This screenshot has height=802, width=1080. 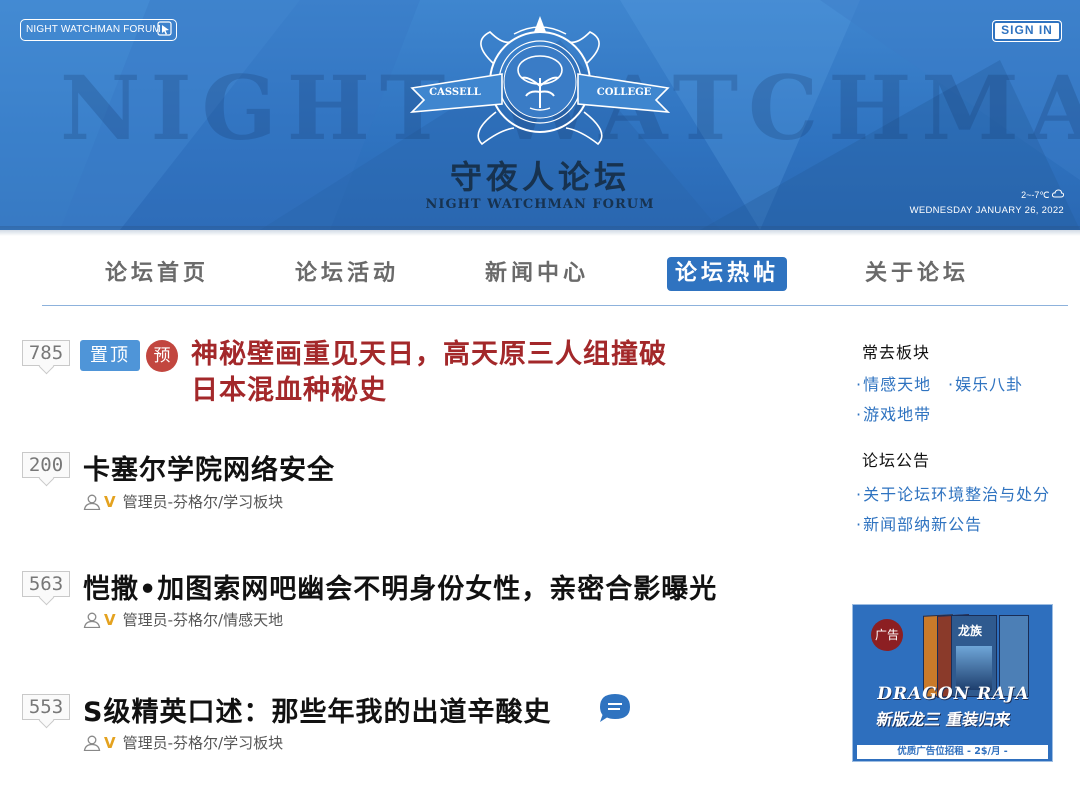 I want to click on announcement-link: 新闻部纳新公告, so click(x=919, y=523).